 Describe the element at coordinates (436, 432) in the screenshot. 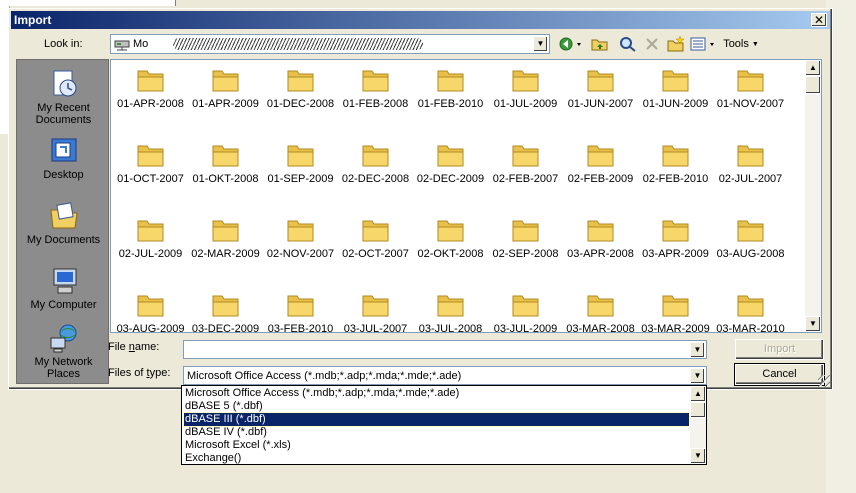

I see `dropdown-option: dBASE IV (*.dbf)` at that location.